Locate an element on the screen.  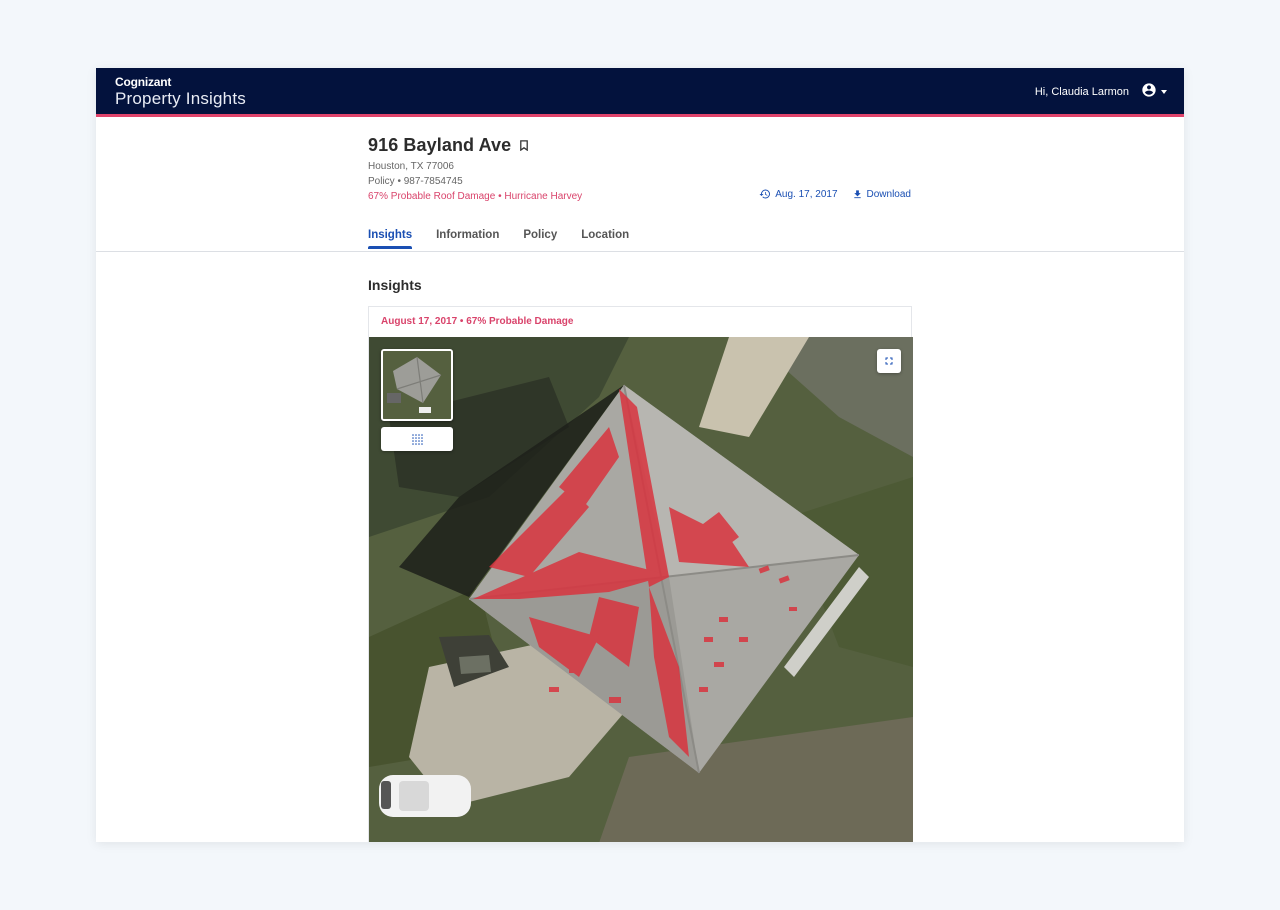
property-address: 916 Bayland Ave is located at coordinates (440, 145).